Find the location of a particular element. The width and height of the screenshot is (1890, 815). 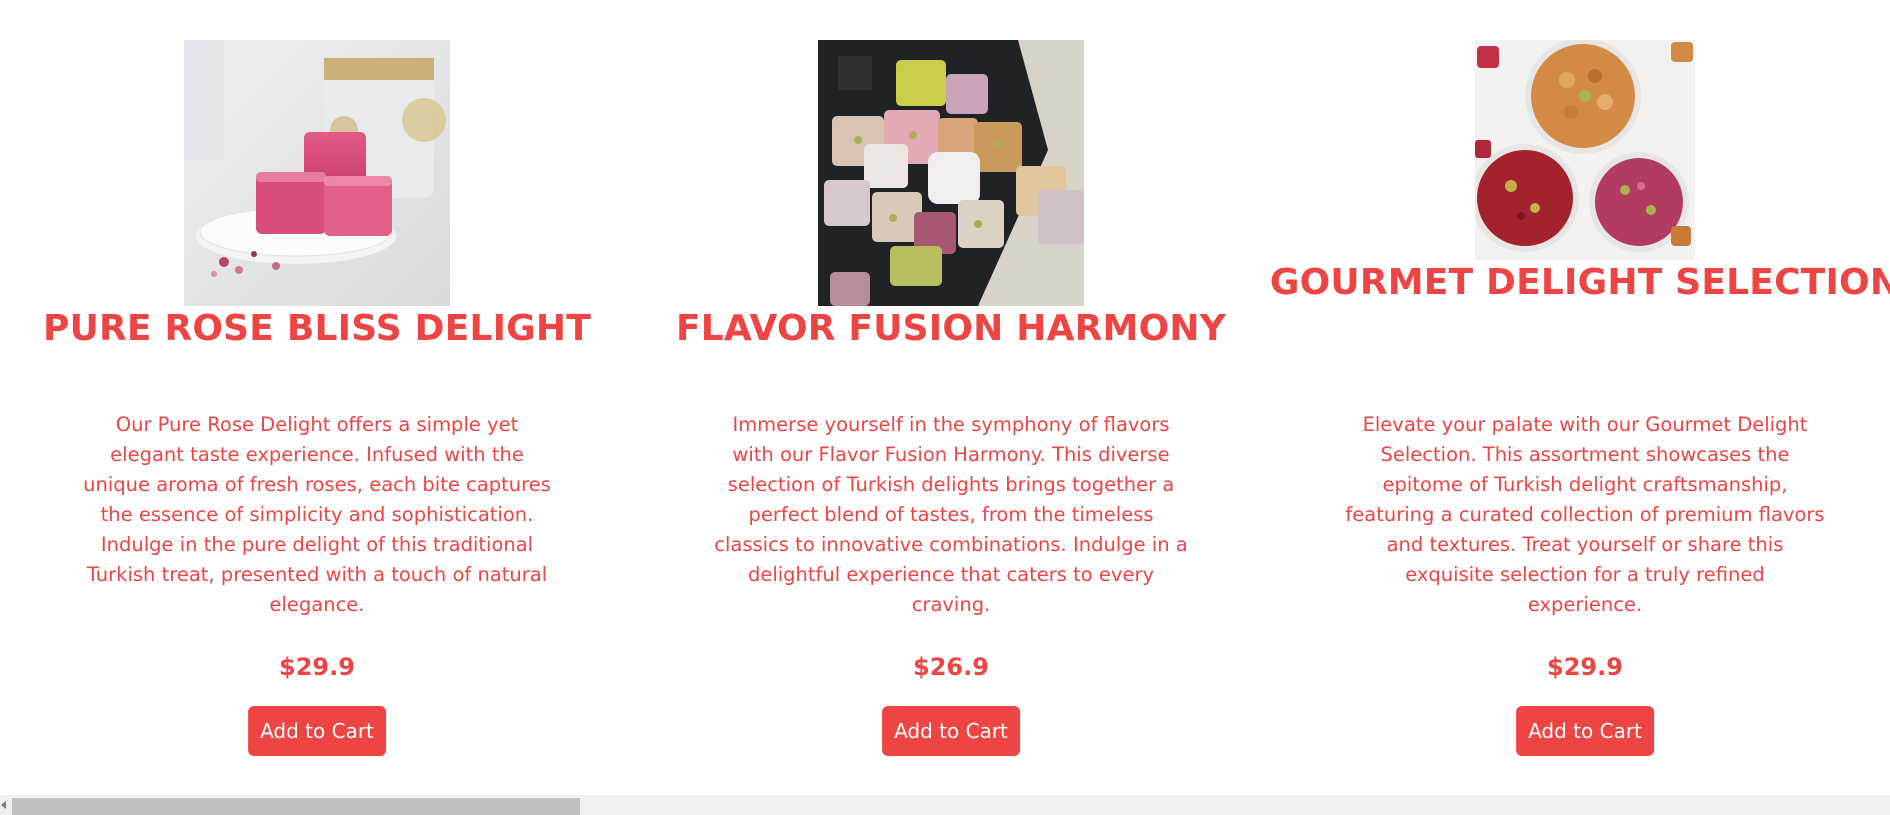

horizontal-scrollbar is located at coordinates (945, 805).